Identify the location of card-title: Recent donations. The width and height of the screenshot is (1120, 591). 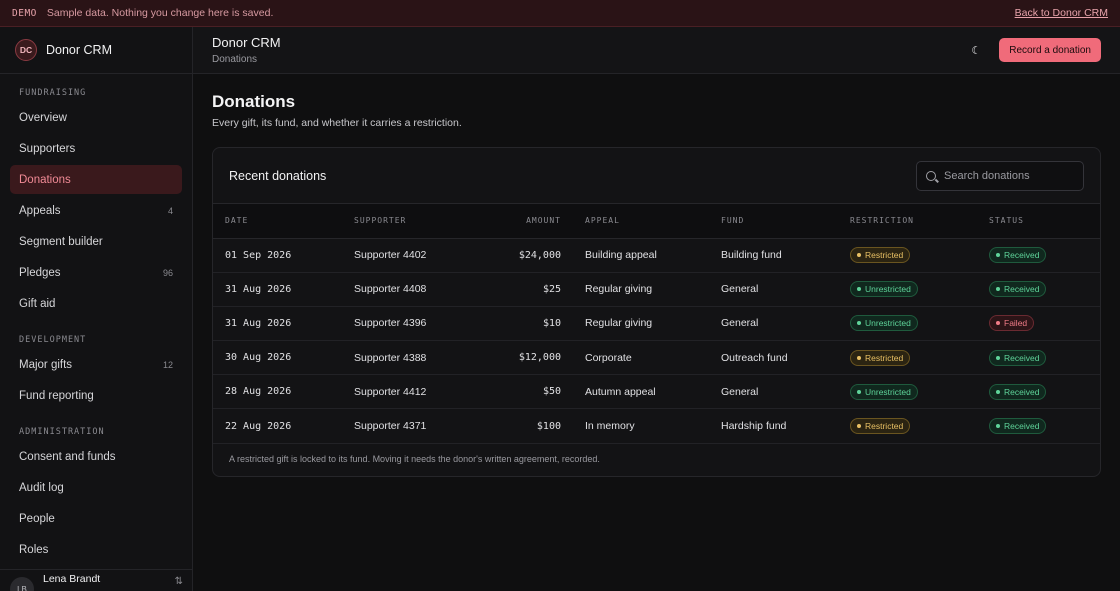
(278, 175).